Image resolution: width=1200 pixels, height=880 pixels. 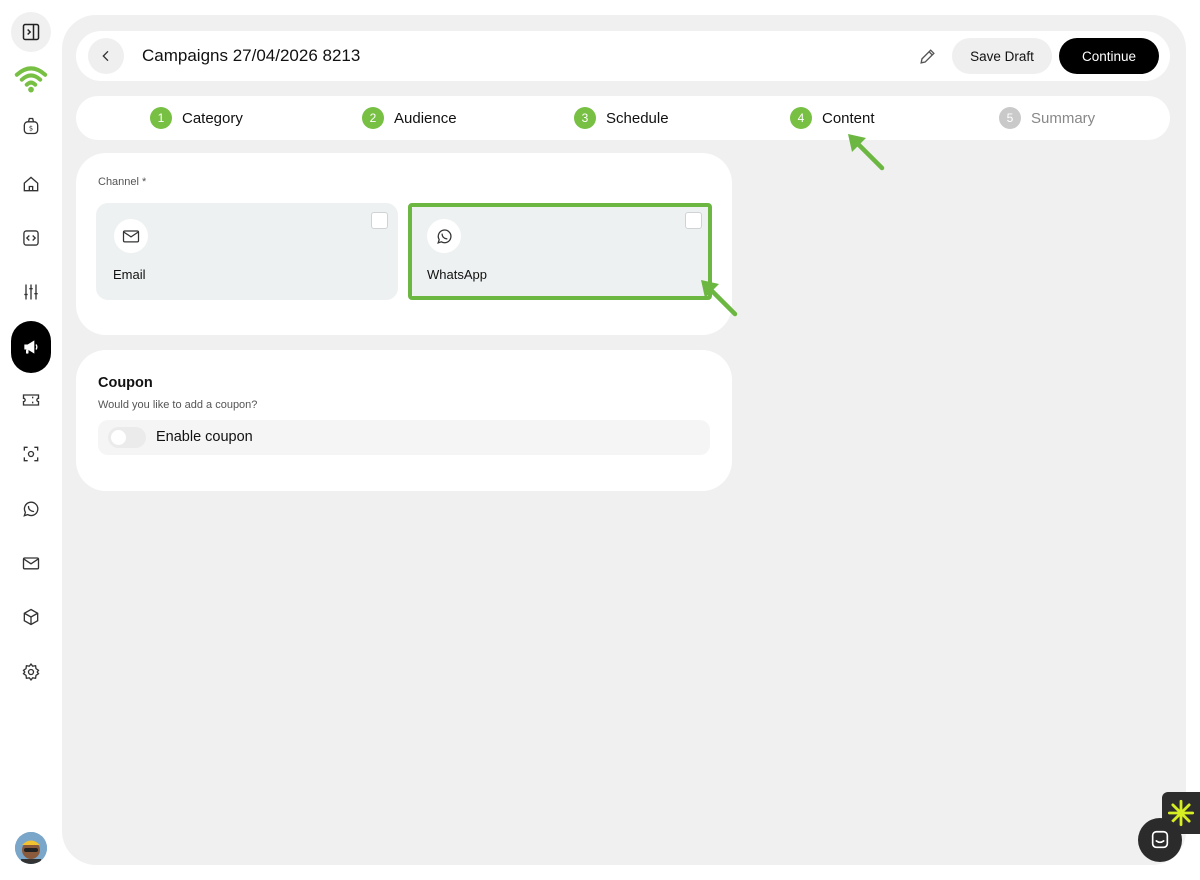 What do you see at coordinates (31, 617) in the screenshot?
I see `box-icon` at bounding box center [31, 617].